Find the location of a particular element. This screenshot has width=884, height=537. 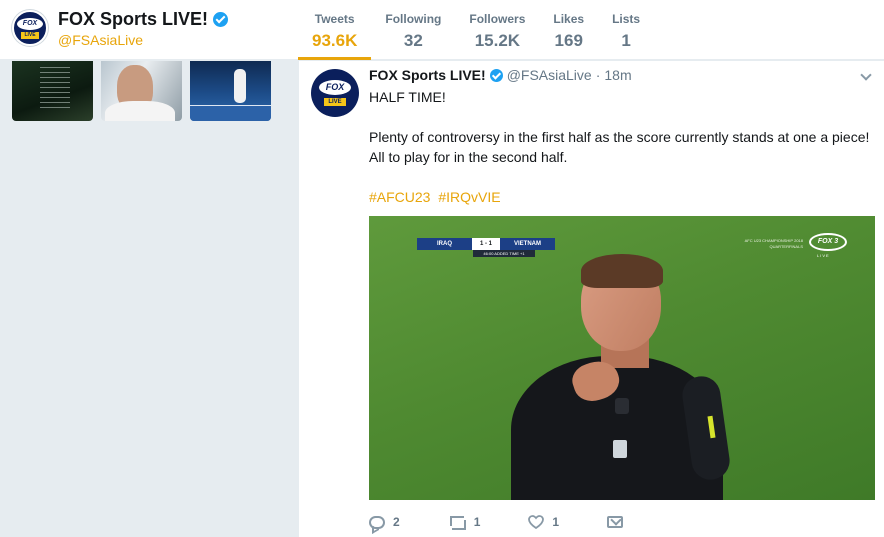

tweet-author-handle: @FSAsiaLive is located at coordinates (549, 75).